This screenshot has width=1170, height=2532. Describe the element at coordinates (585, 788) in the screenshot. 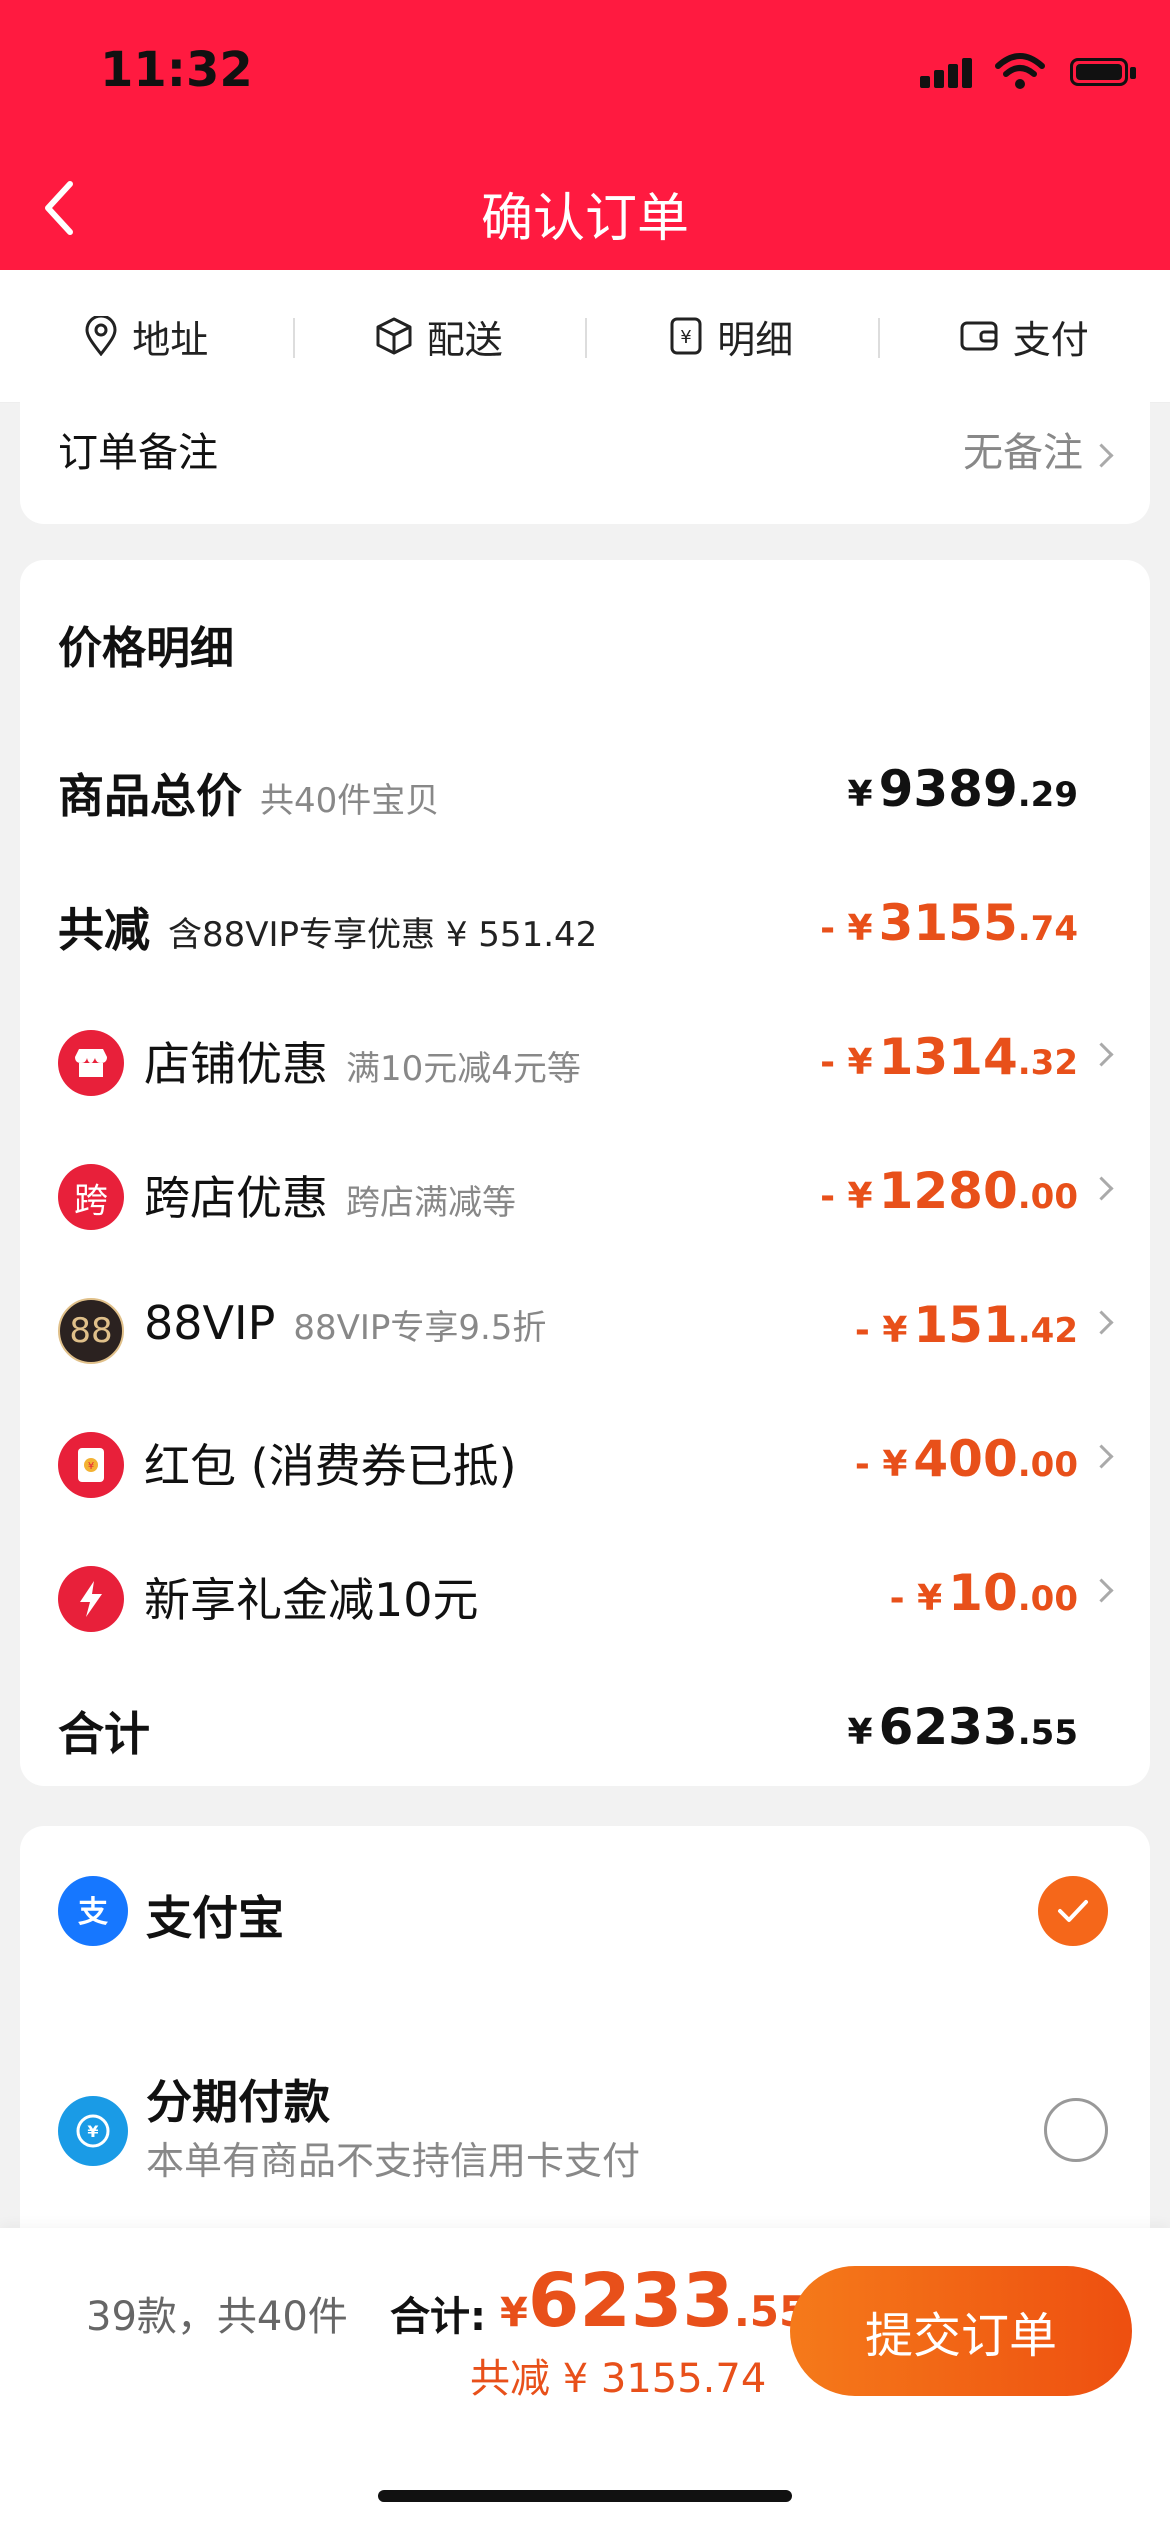

I see `goods-total-row: 商品总价 共40件宝贝 ¥9389.29` at that location.